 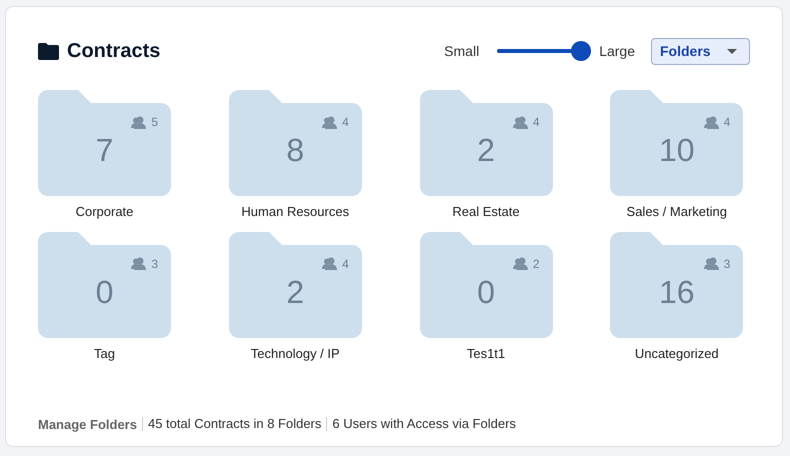 What do you see at coordinates (421, 424) in the screenshot?
I see `summary-text: 6 Users with Access via Folders` at bounding box center [421, 424].